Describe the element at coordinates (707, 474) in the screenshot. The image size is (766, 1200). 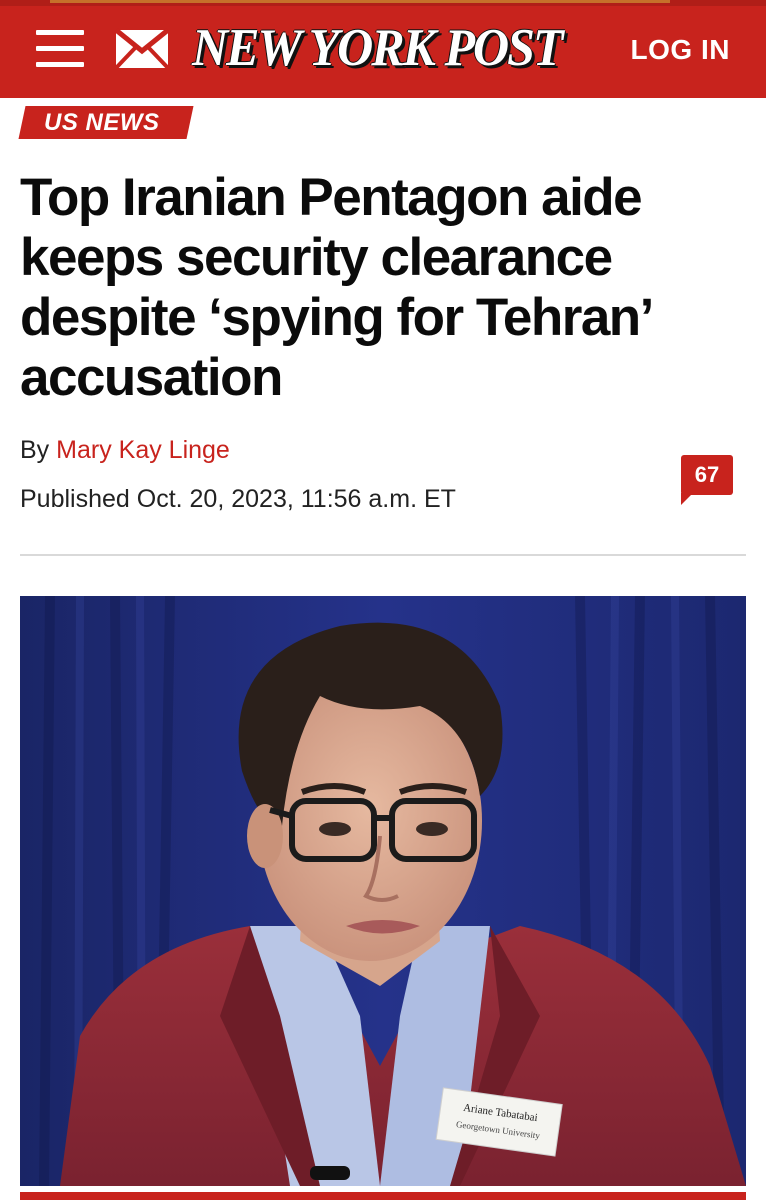
I see `comment-count: 67` at that location.